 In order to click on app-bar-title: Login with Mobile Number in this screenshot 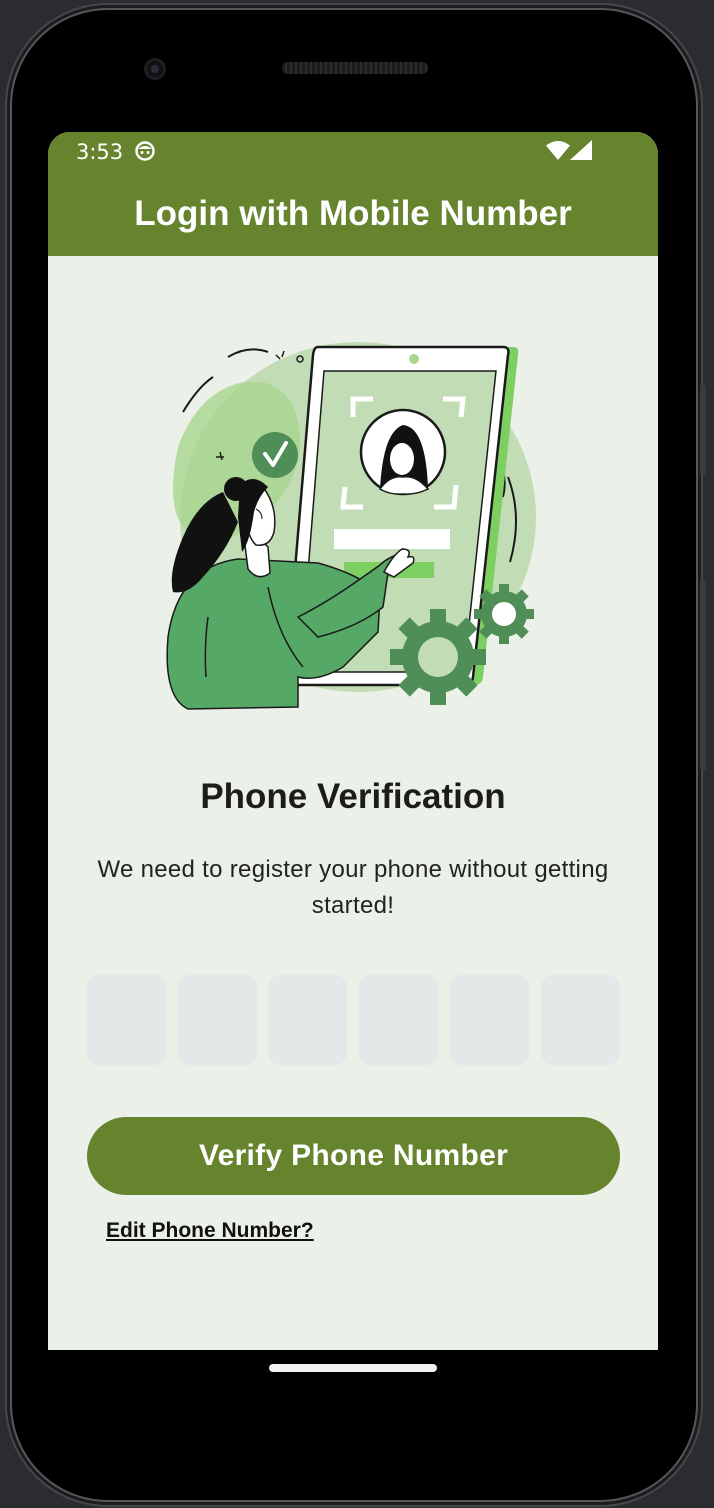, I will do `click(353, 213)`.